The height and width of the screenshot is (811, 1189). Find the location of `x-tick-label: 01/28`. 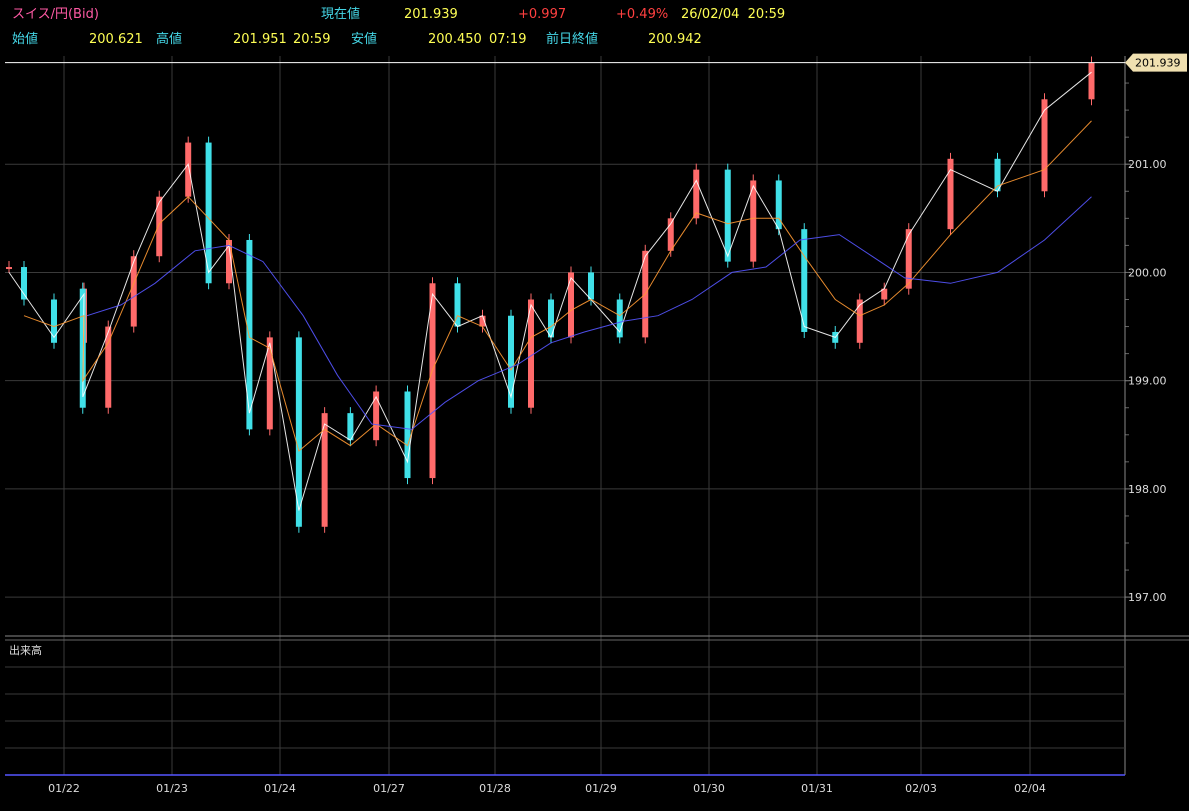

x-tick-label: 01/28 is located at coordinates (495, 788).